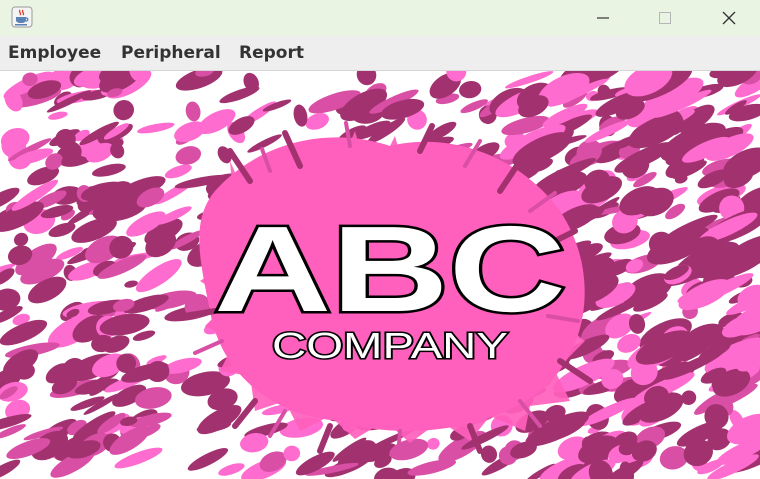  Describe the element at coordinates (171, 53) in the screenshot. I see `menu-peripheral: Peripheral` at that location.